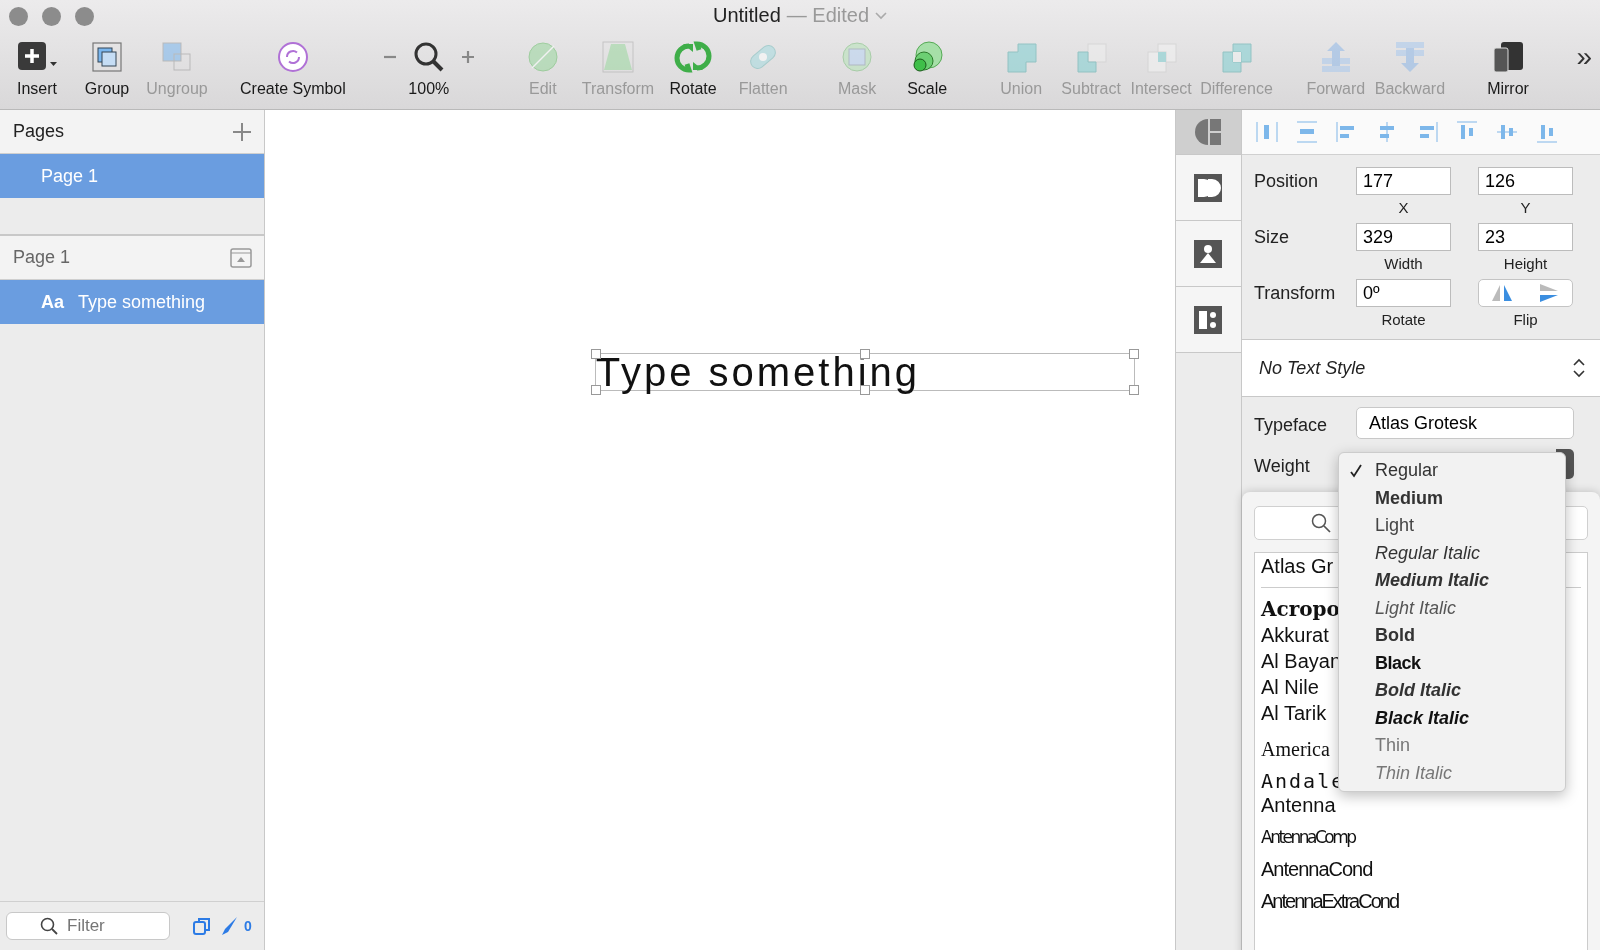 The width and height of the screenshot is (1600, 950). Describe the element at coordinates (1272, 237) in the screenshot. I see `size-label: Size` at that location.